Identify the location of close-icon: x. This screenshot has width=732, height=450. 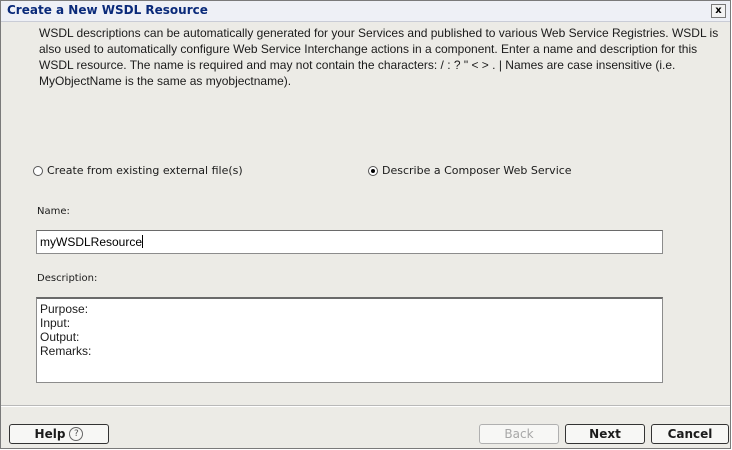
(718, 11).